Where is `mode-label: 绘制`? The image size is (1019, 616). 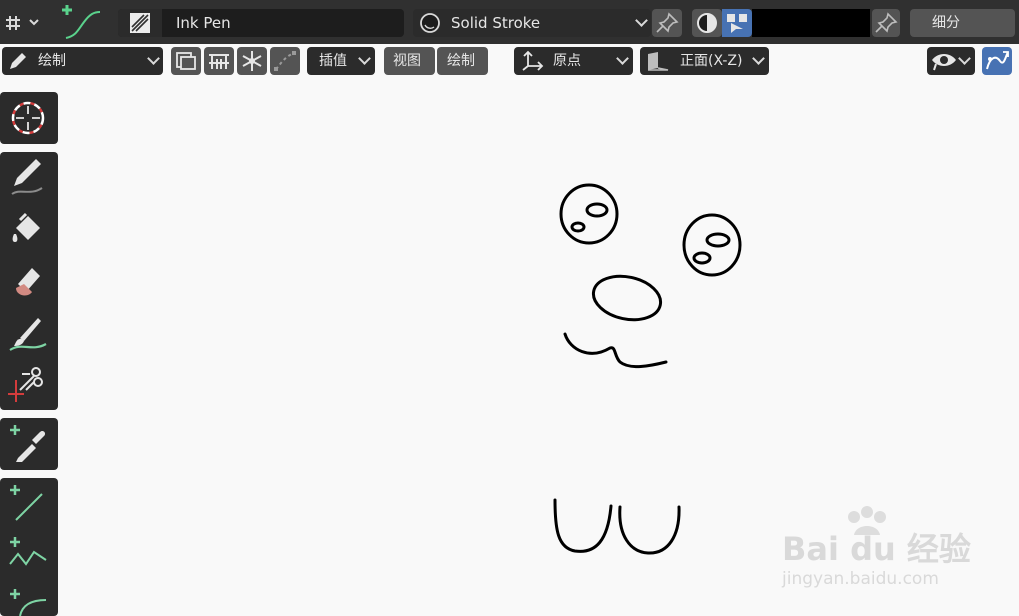 mode-label: 绘制 is located at coordinates (52, 61).